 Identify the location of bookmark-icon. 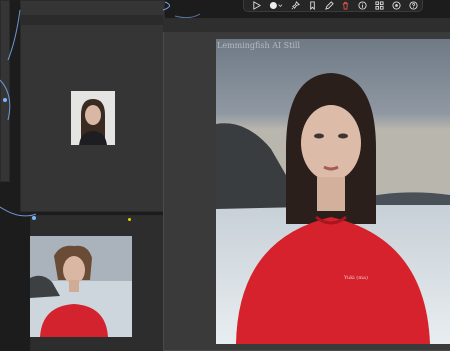
(312, 5).